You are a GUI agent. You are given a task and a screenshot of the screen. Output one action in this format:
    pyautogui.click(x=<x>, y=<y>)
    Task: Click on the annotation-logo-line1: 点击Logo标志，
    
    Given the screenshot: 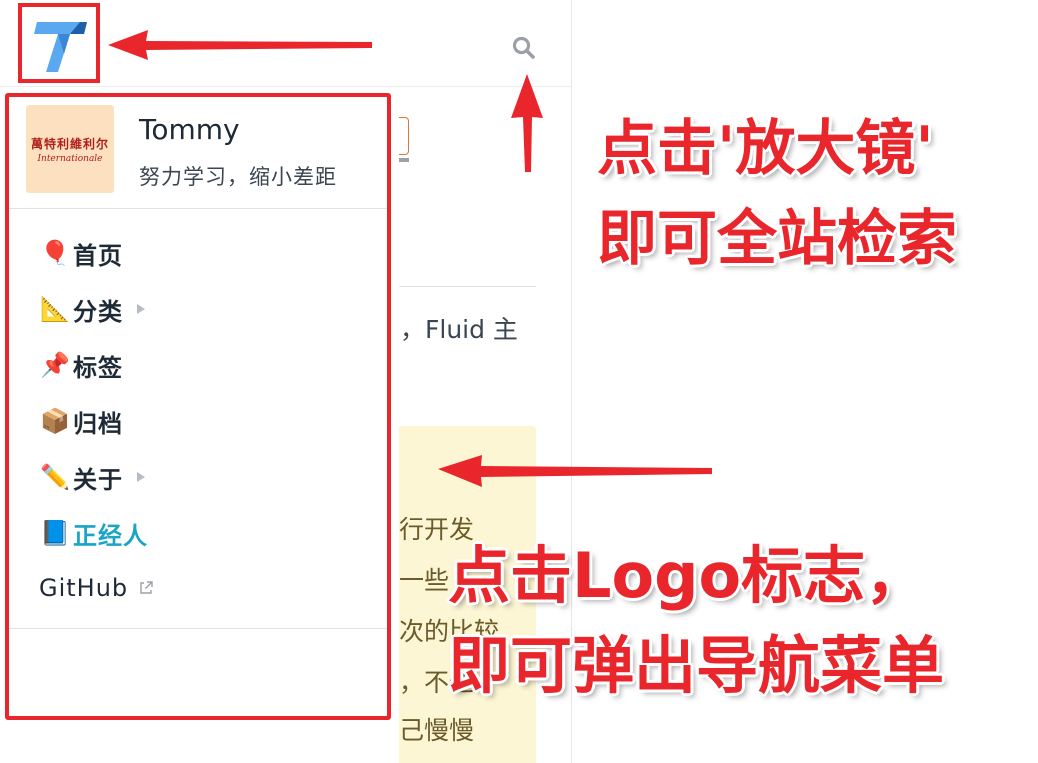 What is the action you would take?
    pyautogui.click(x=688, y=575)
    